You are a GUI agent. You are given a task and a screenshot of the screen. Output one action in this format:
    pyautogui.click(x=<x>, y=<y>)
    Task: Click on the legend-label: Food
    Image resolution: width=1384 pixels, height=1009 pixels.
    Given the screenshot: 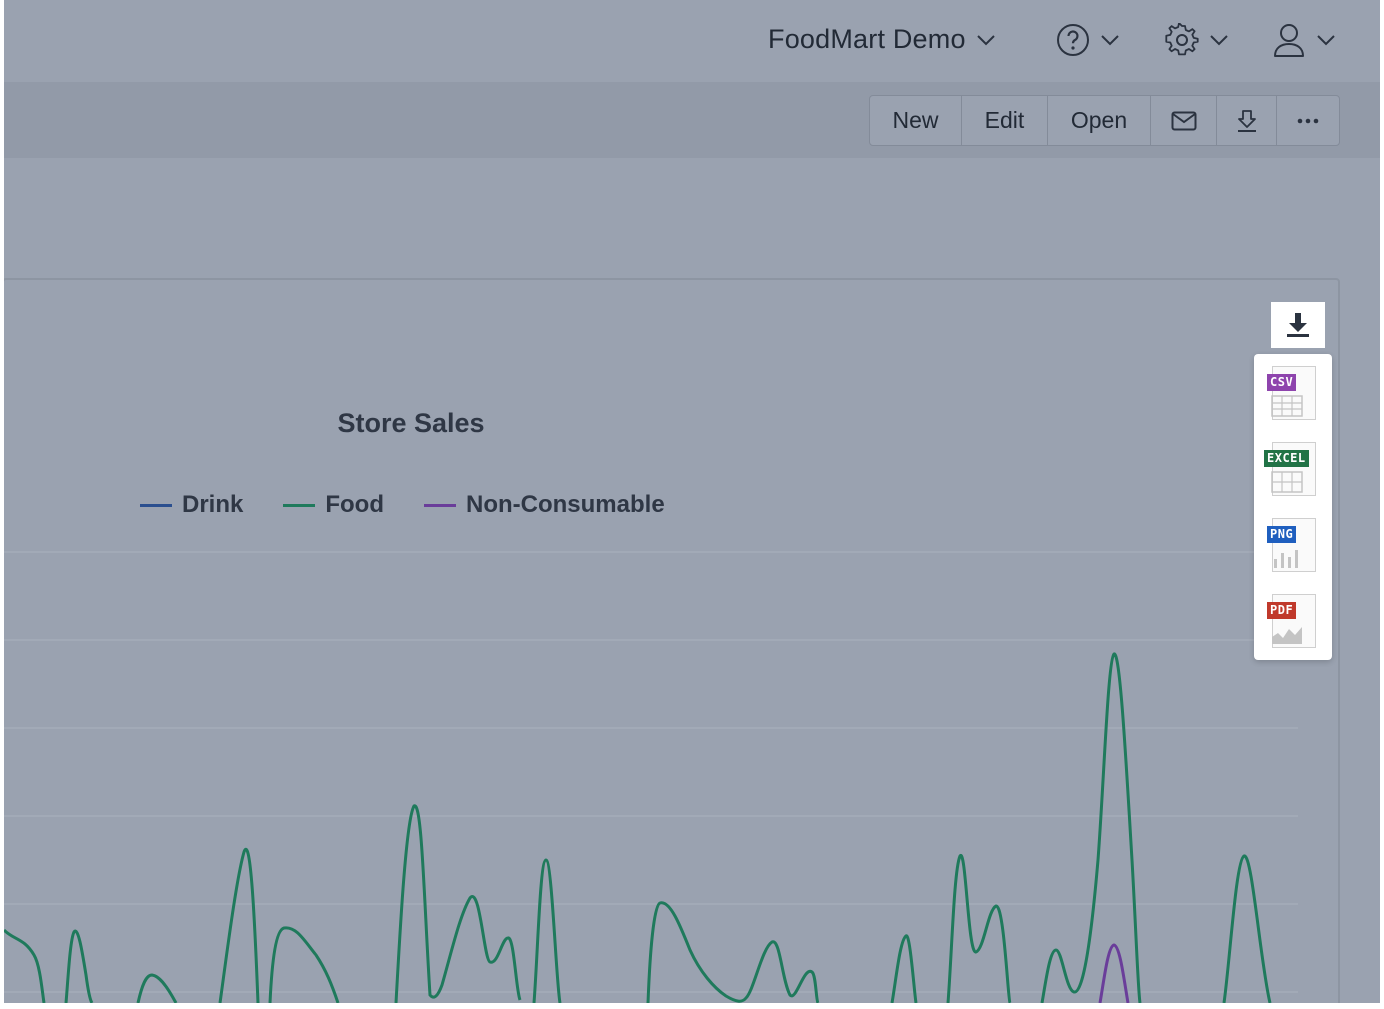 What is the action you would take?
    pyautogui.click(x=354, y=504)
    